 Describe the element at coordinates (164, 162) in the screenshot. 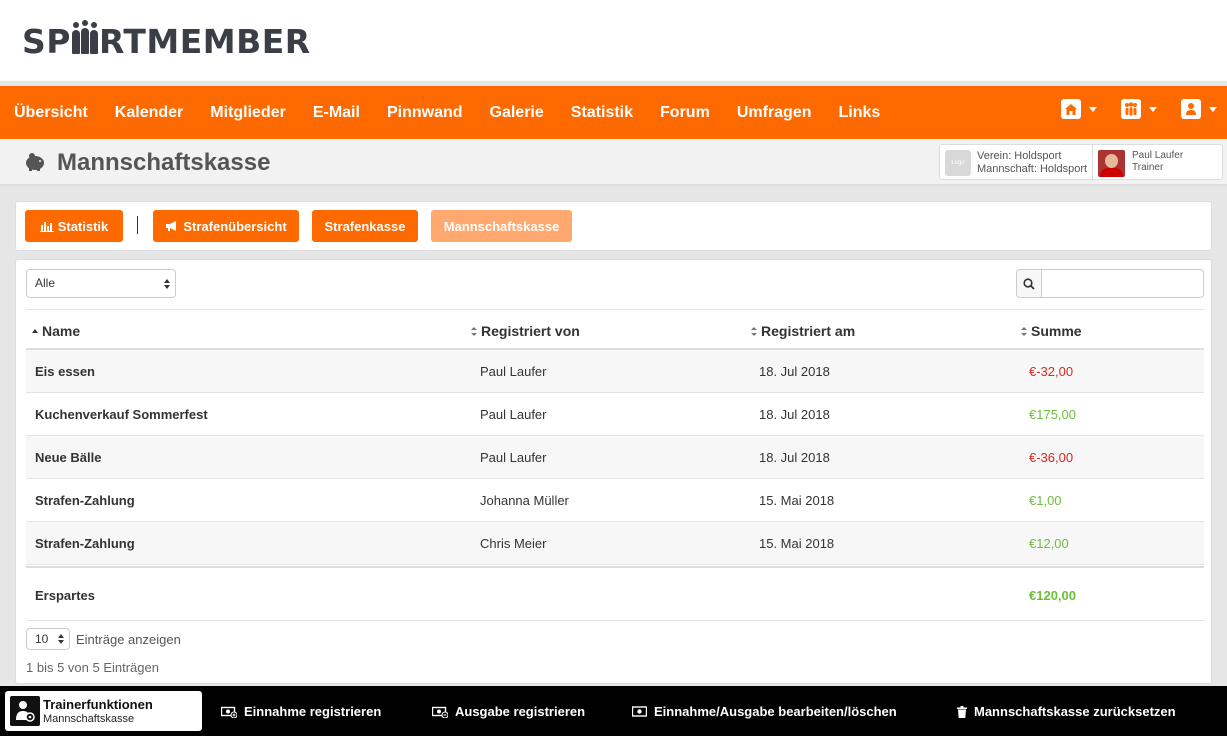

I see `page-title: Mannschaftskasse` at that location.